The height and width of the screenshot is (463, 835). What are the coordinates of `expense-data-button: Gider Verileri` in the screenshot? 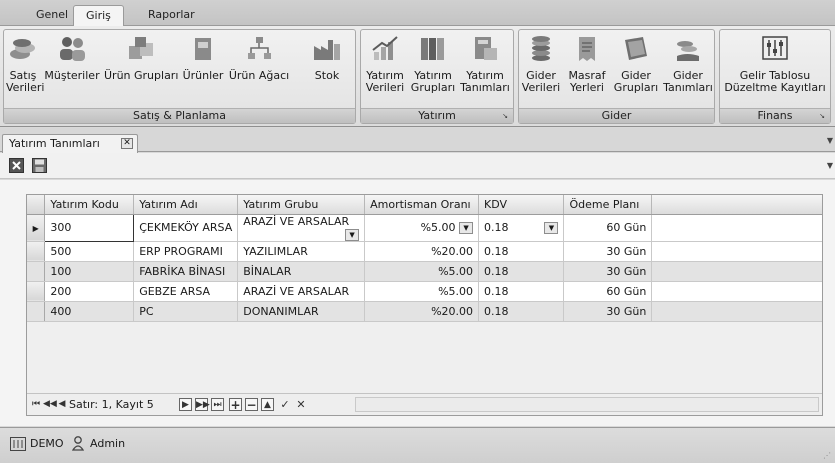 It's located at (541, 64).